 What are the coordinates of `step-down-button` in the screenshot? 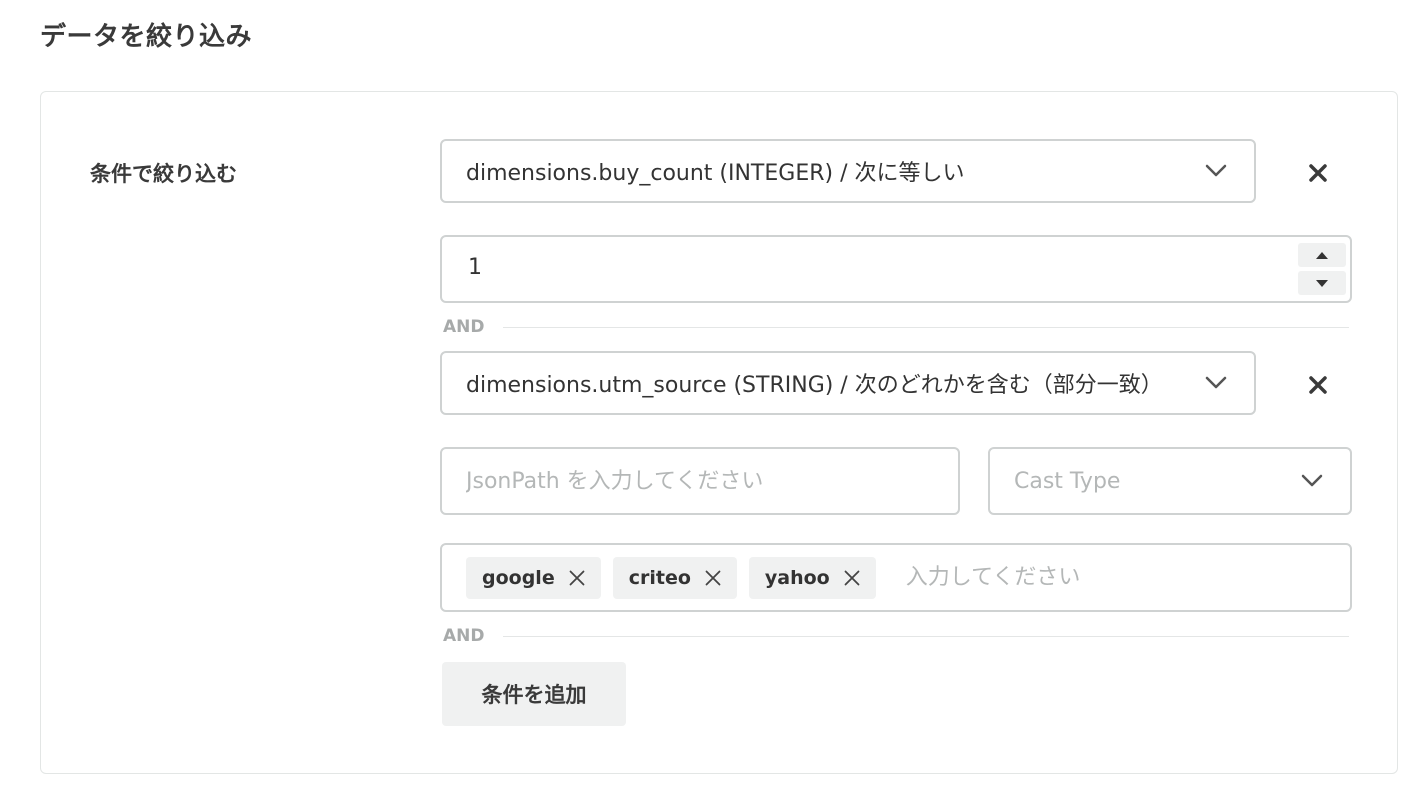 It's located at (1322, 283).